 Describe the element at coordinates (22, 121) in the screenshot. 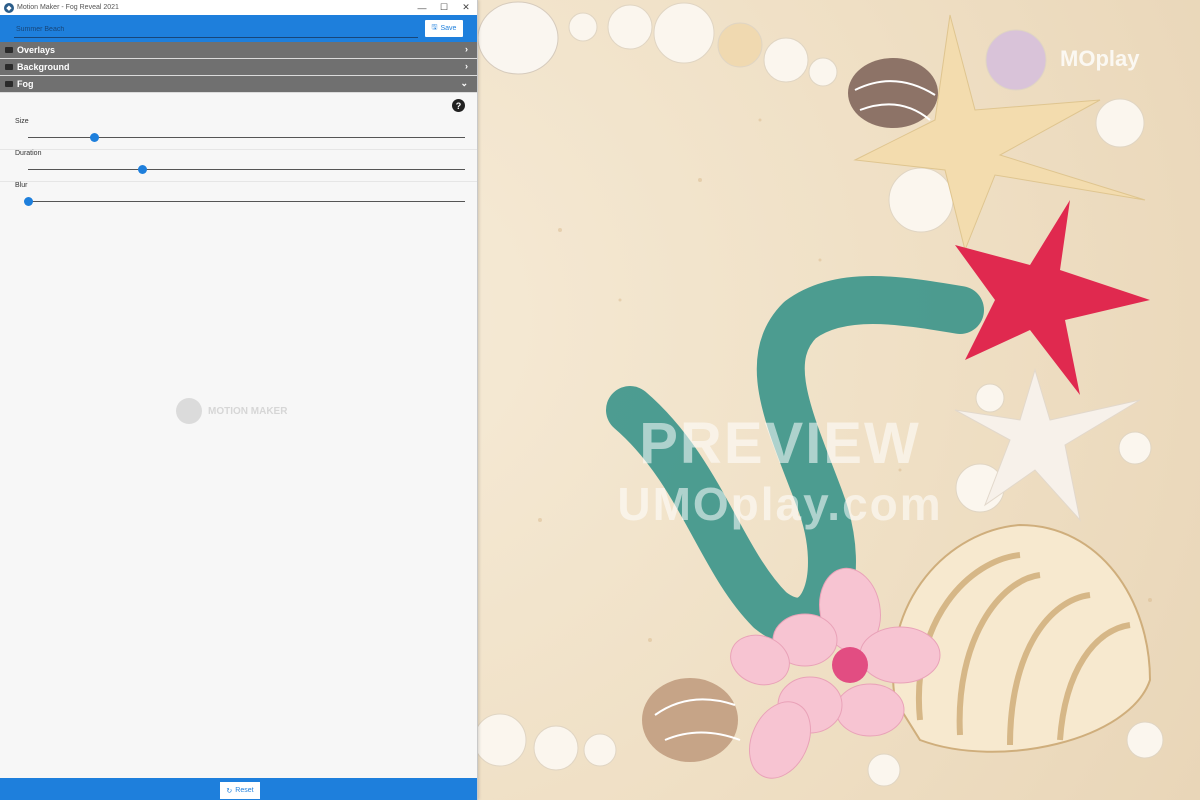

I see `slider-label: Size` at that location.